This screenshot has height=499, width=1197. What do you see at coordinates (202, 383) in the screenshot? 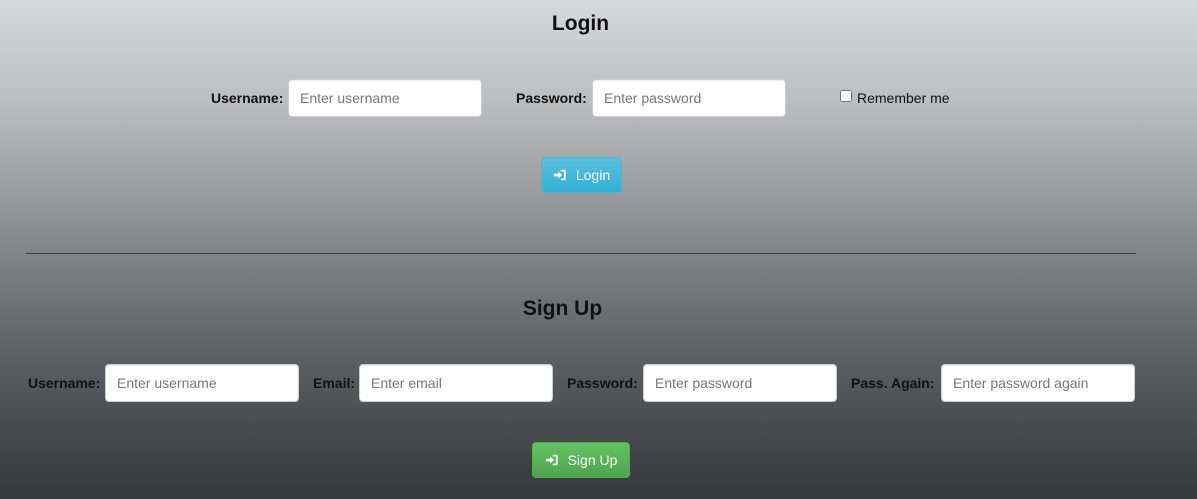
I see `signup-username-input` at bounding box center [202, 383].